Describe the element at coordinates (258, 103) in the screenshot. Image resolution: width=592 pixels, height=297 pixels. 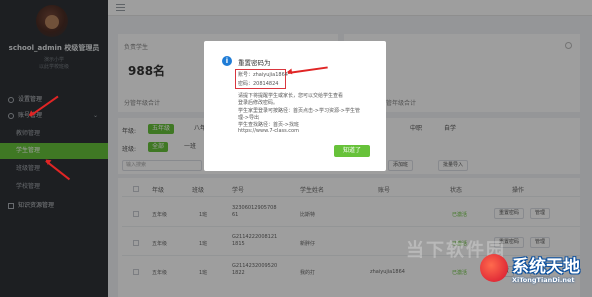
I see `dialog-text: 登录后修改密码。` at that location.